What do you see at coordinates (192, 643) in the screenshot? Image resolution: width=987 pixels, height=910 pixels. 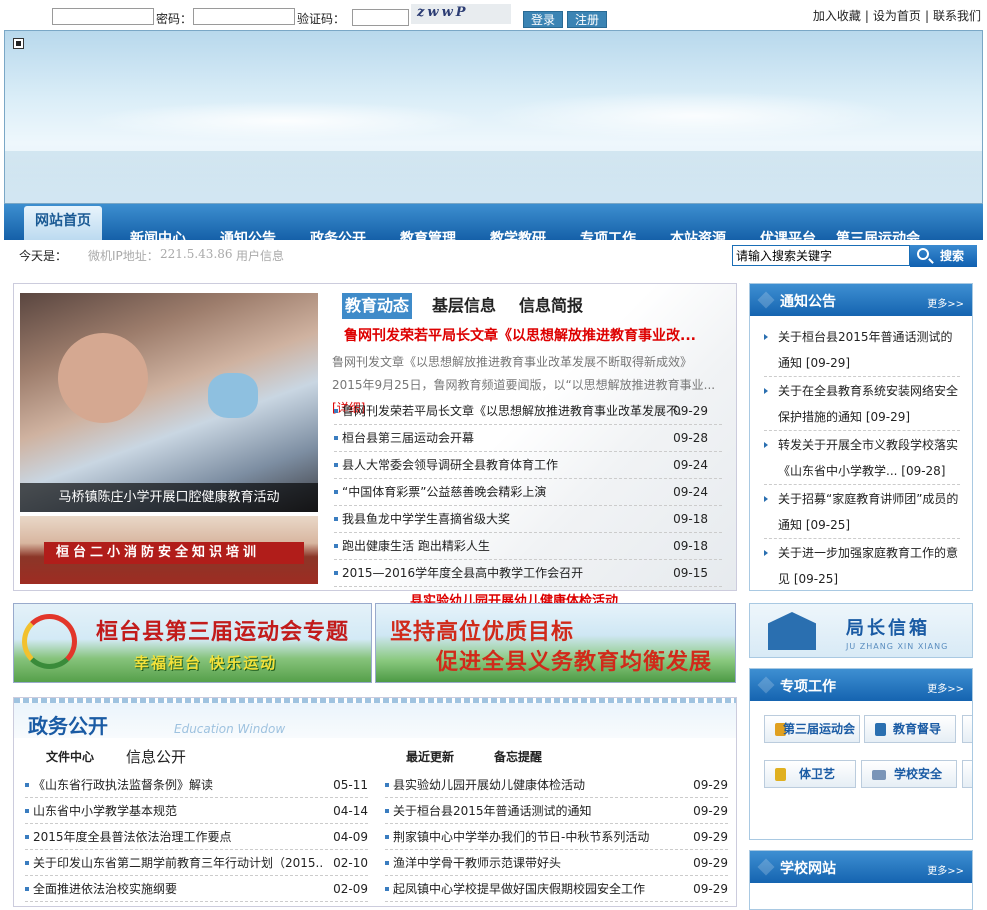 I see `games-banner: 桓台县第三届运动会专题 幸福桓台 快乐运动` at bounding box center [192, 643].